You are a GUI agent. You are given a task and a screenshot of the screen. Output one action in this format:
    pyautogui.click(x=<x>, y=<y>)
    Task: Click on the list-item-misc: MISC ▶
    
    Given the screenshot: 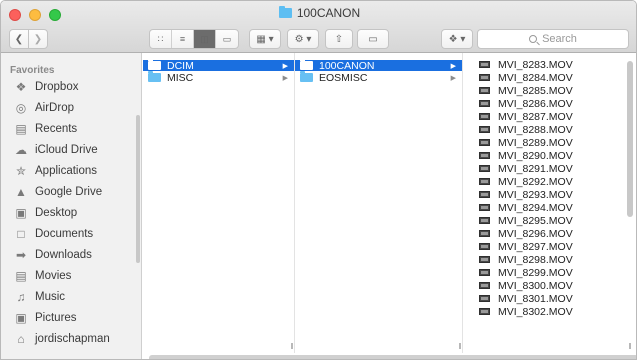 What is the action you would take?
    pyautogui.click(x=218, y=77)
    